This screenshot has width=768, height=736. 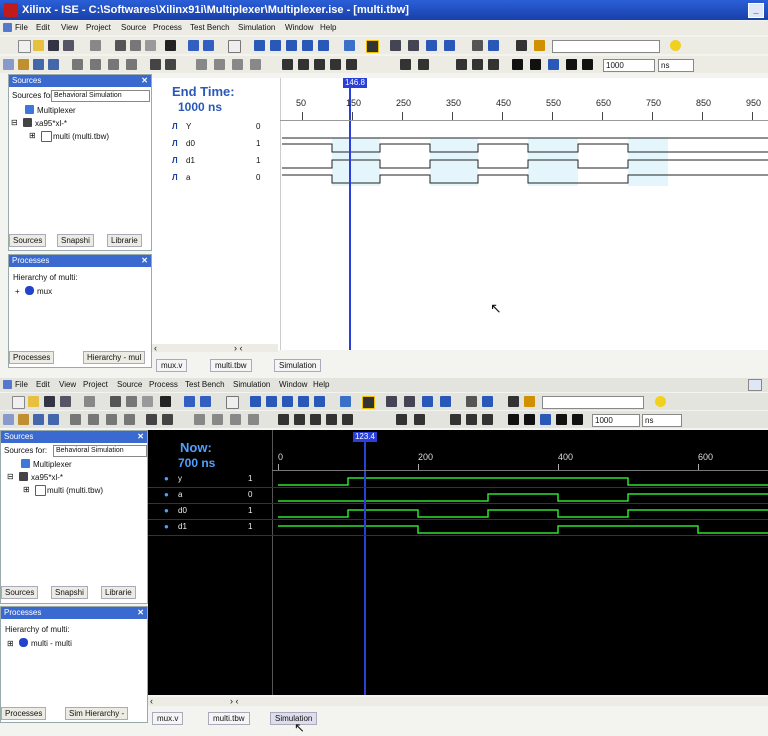 What do you see at coordinates (180, 494) in the screenshot?
I see `signal-name: a` at bounding box center [180, 494].